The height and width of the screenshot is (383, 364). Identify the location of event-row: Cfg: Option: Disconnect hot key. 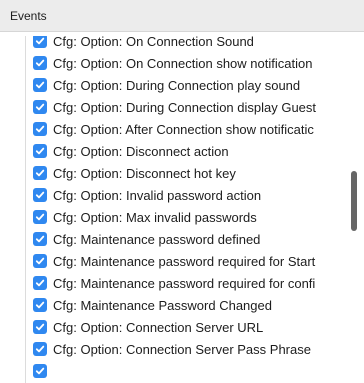
(194, 173).